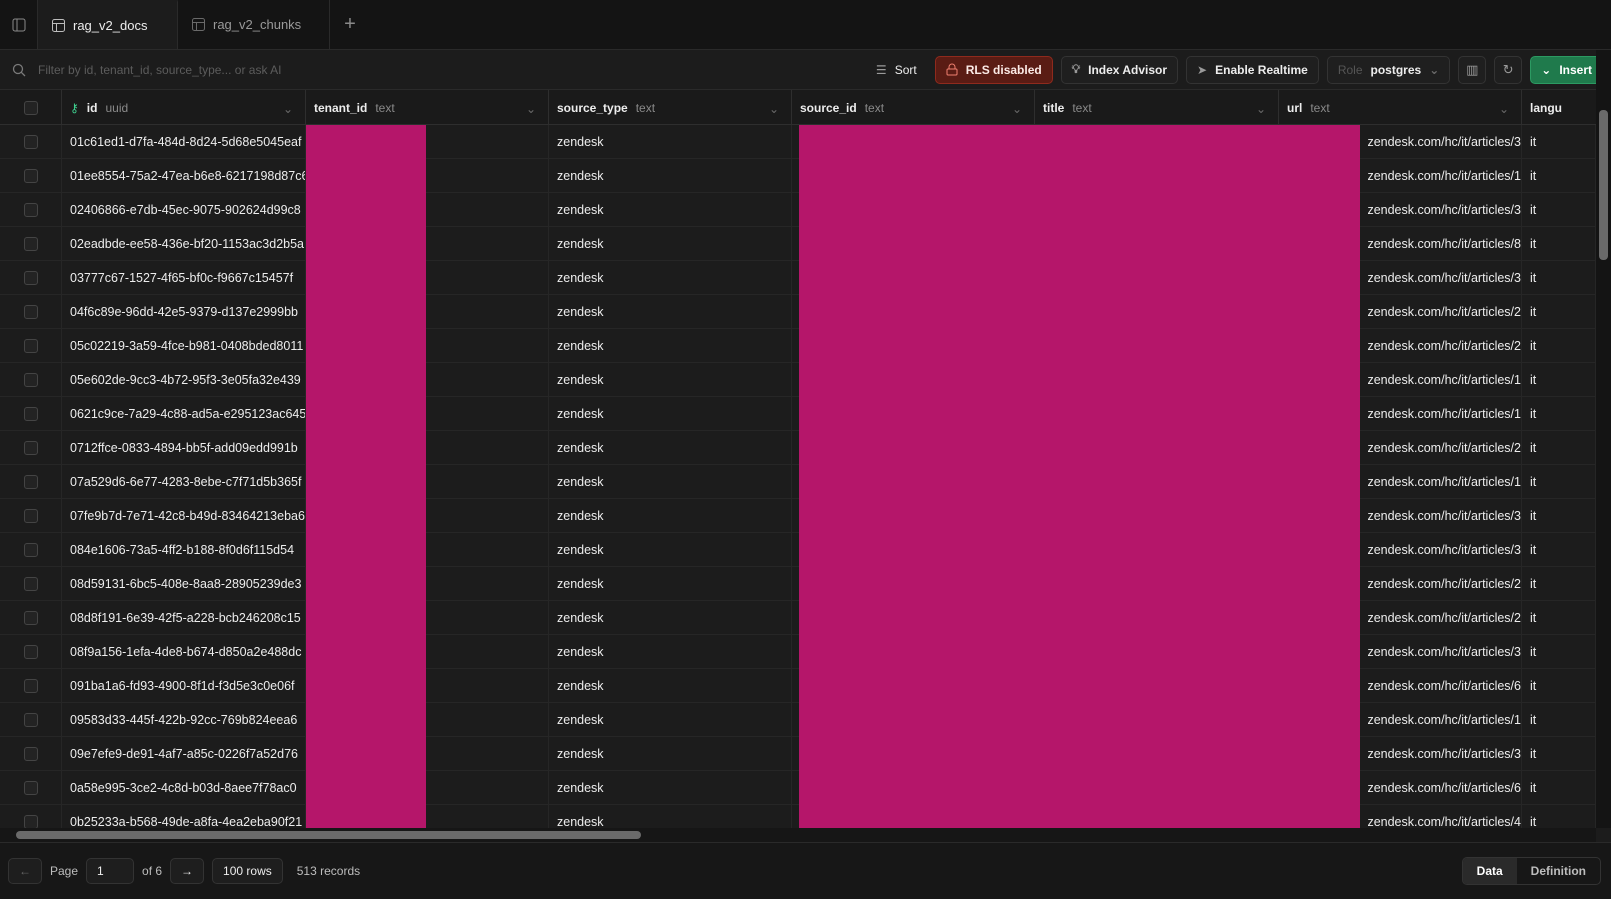  Describe the element at coordinates (184, 244) in the screenshot. I see `cell-id: 02eadbde-ee58-436e-bf20-1153ac3d2b5a` at that location.